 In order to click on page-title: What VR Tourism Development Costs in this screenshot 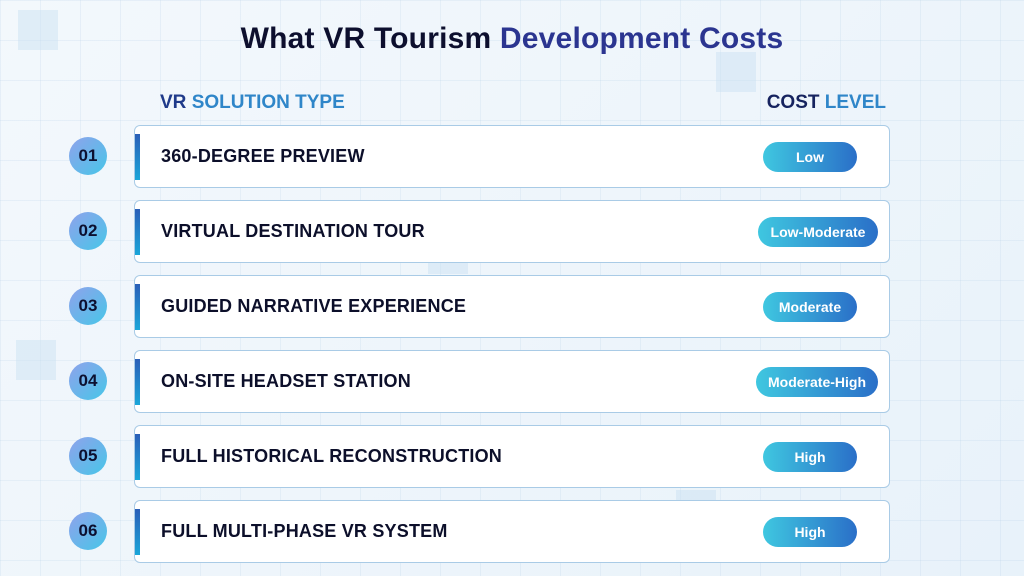, I will do `click(512, 39)`.